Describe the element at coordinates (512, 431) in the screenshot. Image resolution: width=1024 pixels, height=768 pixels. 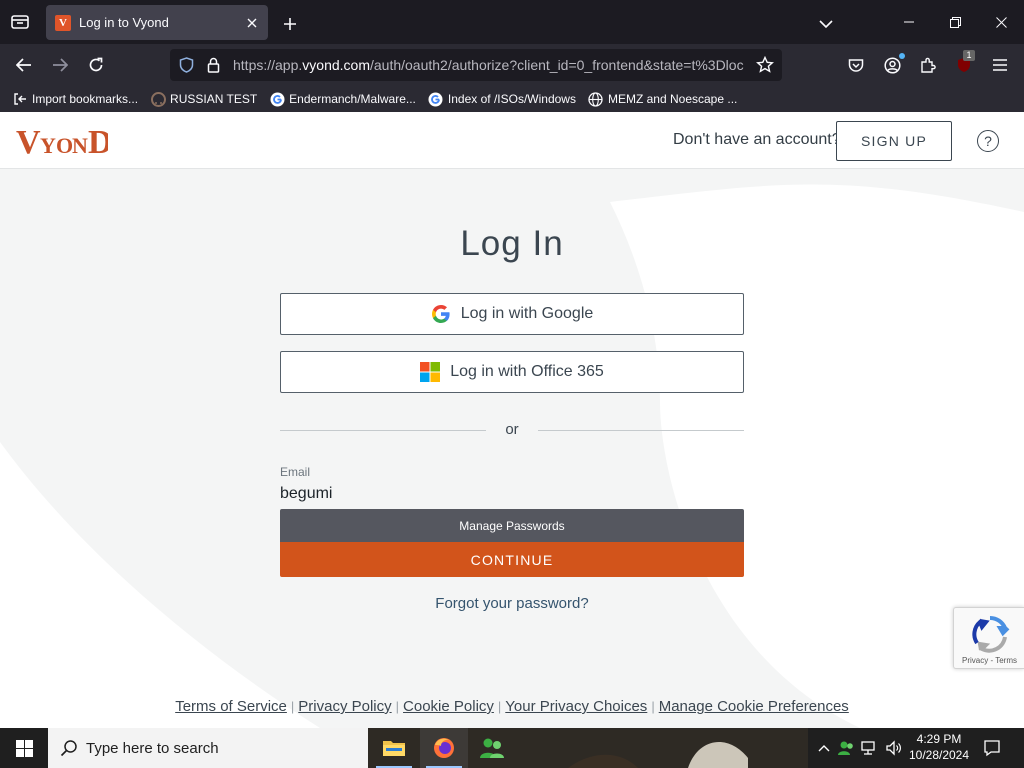
I see `or-divider: or` at that location.